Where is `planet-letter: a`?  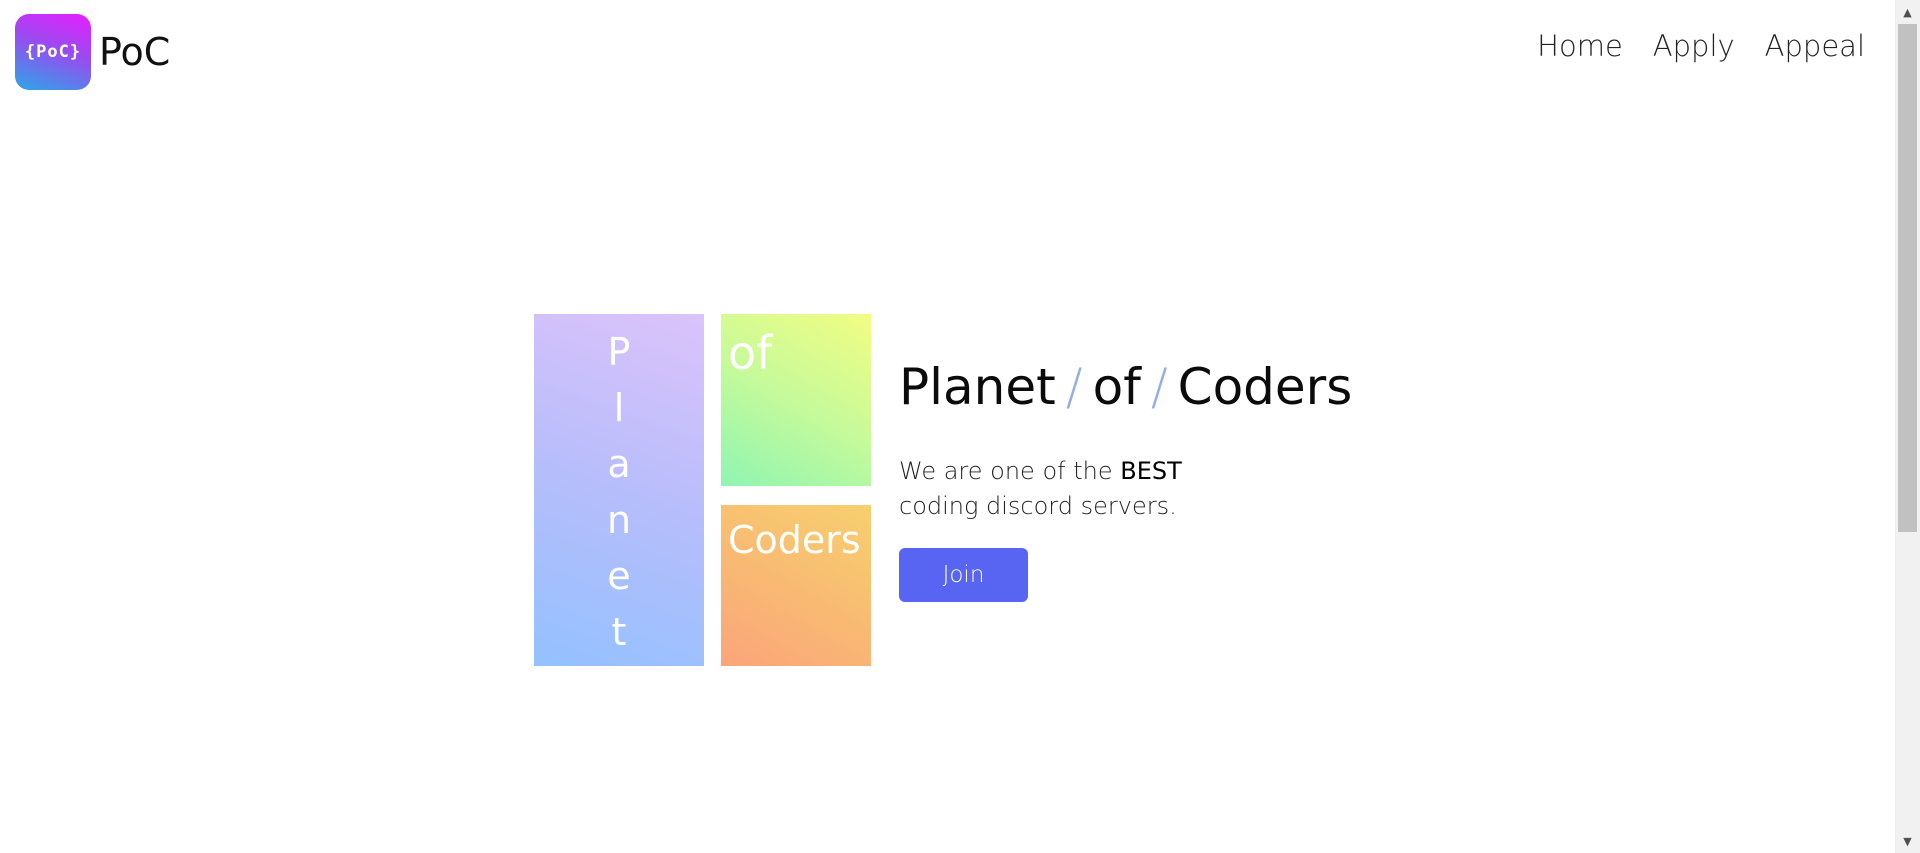
planet-letter: a is located at coordinates (619, 464).